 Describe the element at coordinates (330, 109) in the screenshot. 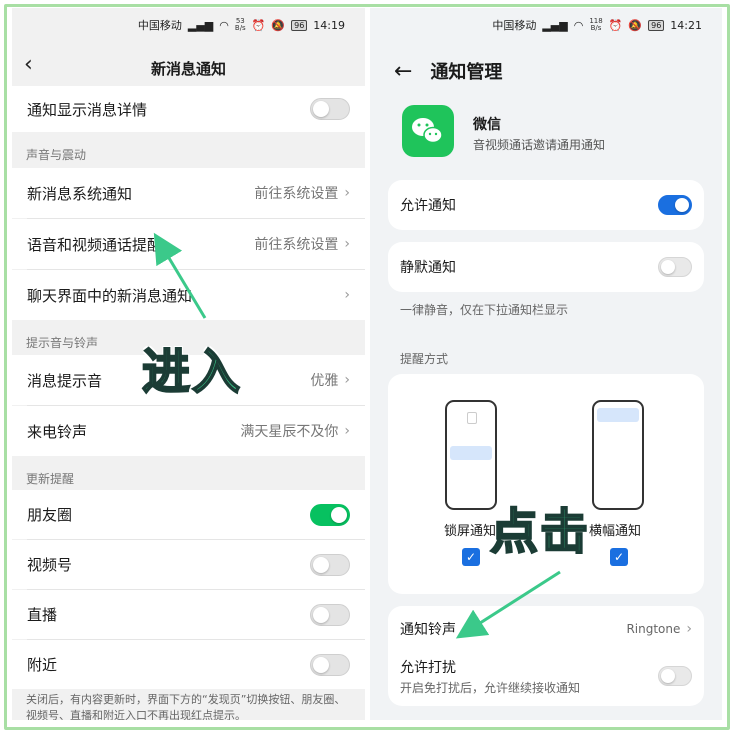

I see `detail-toggle` at that location.